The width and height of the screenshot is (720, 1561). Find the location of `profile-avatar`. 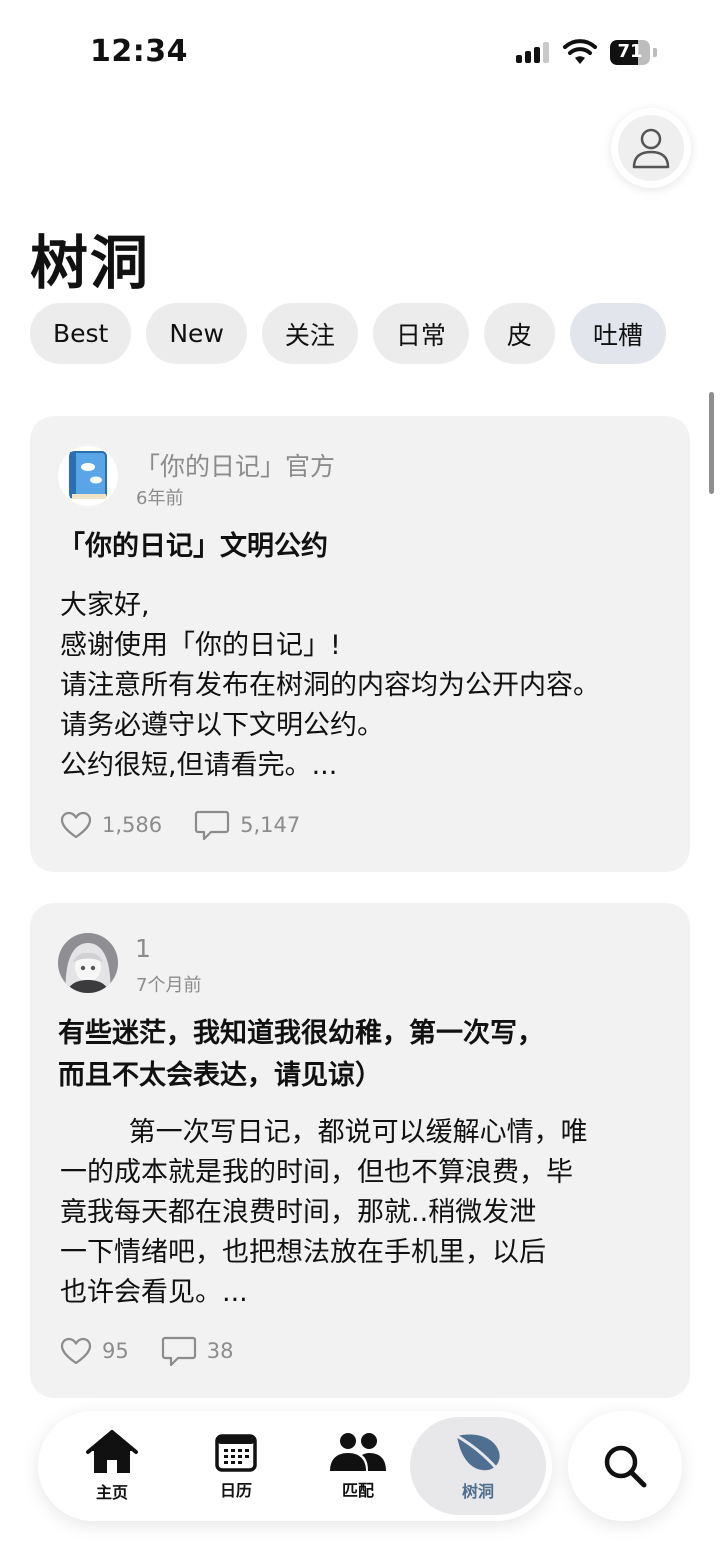

profile-avatar is located at coordinates (651, 148).